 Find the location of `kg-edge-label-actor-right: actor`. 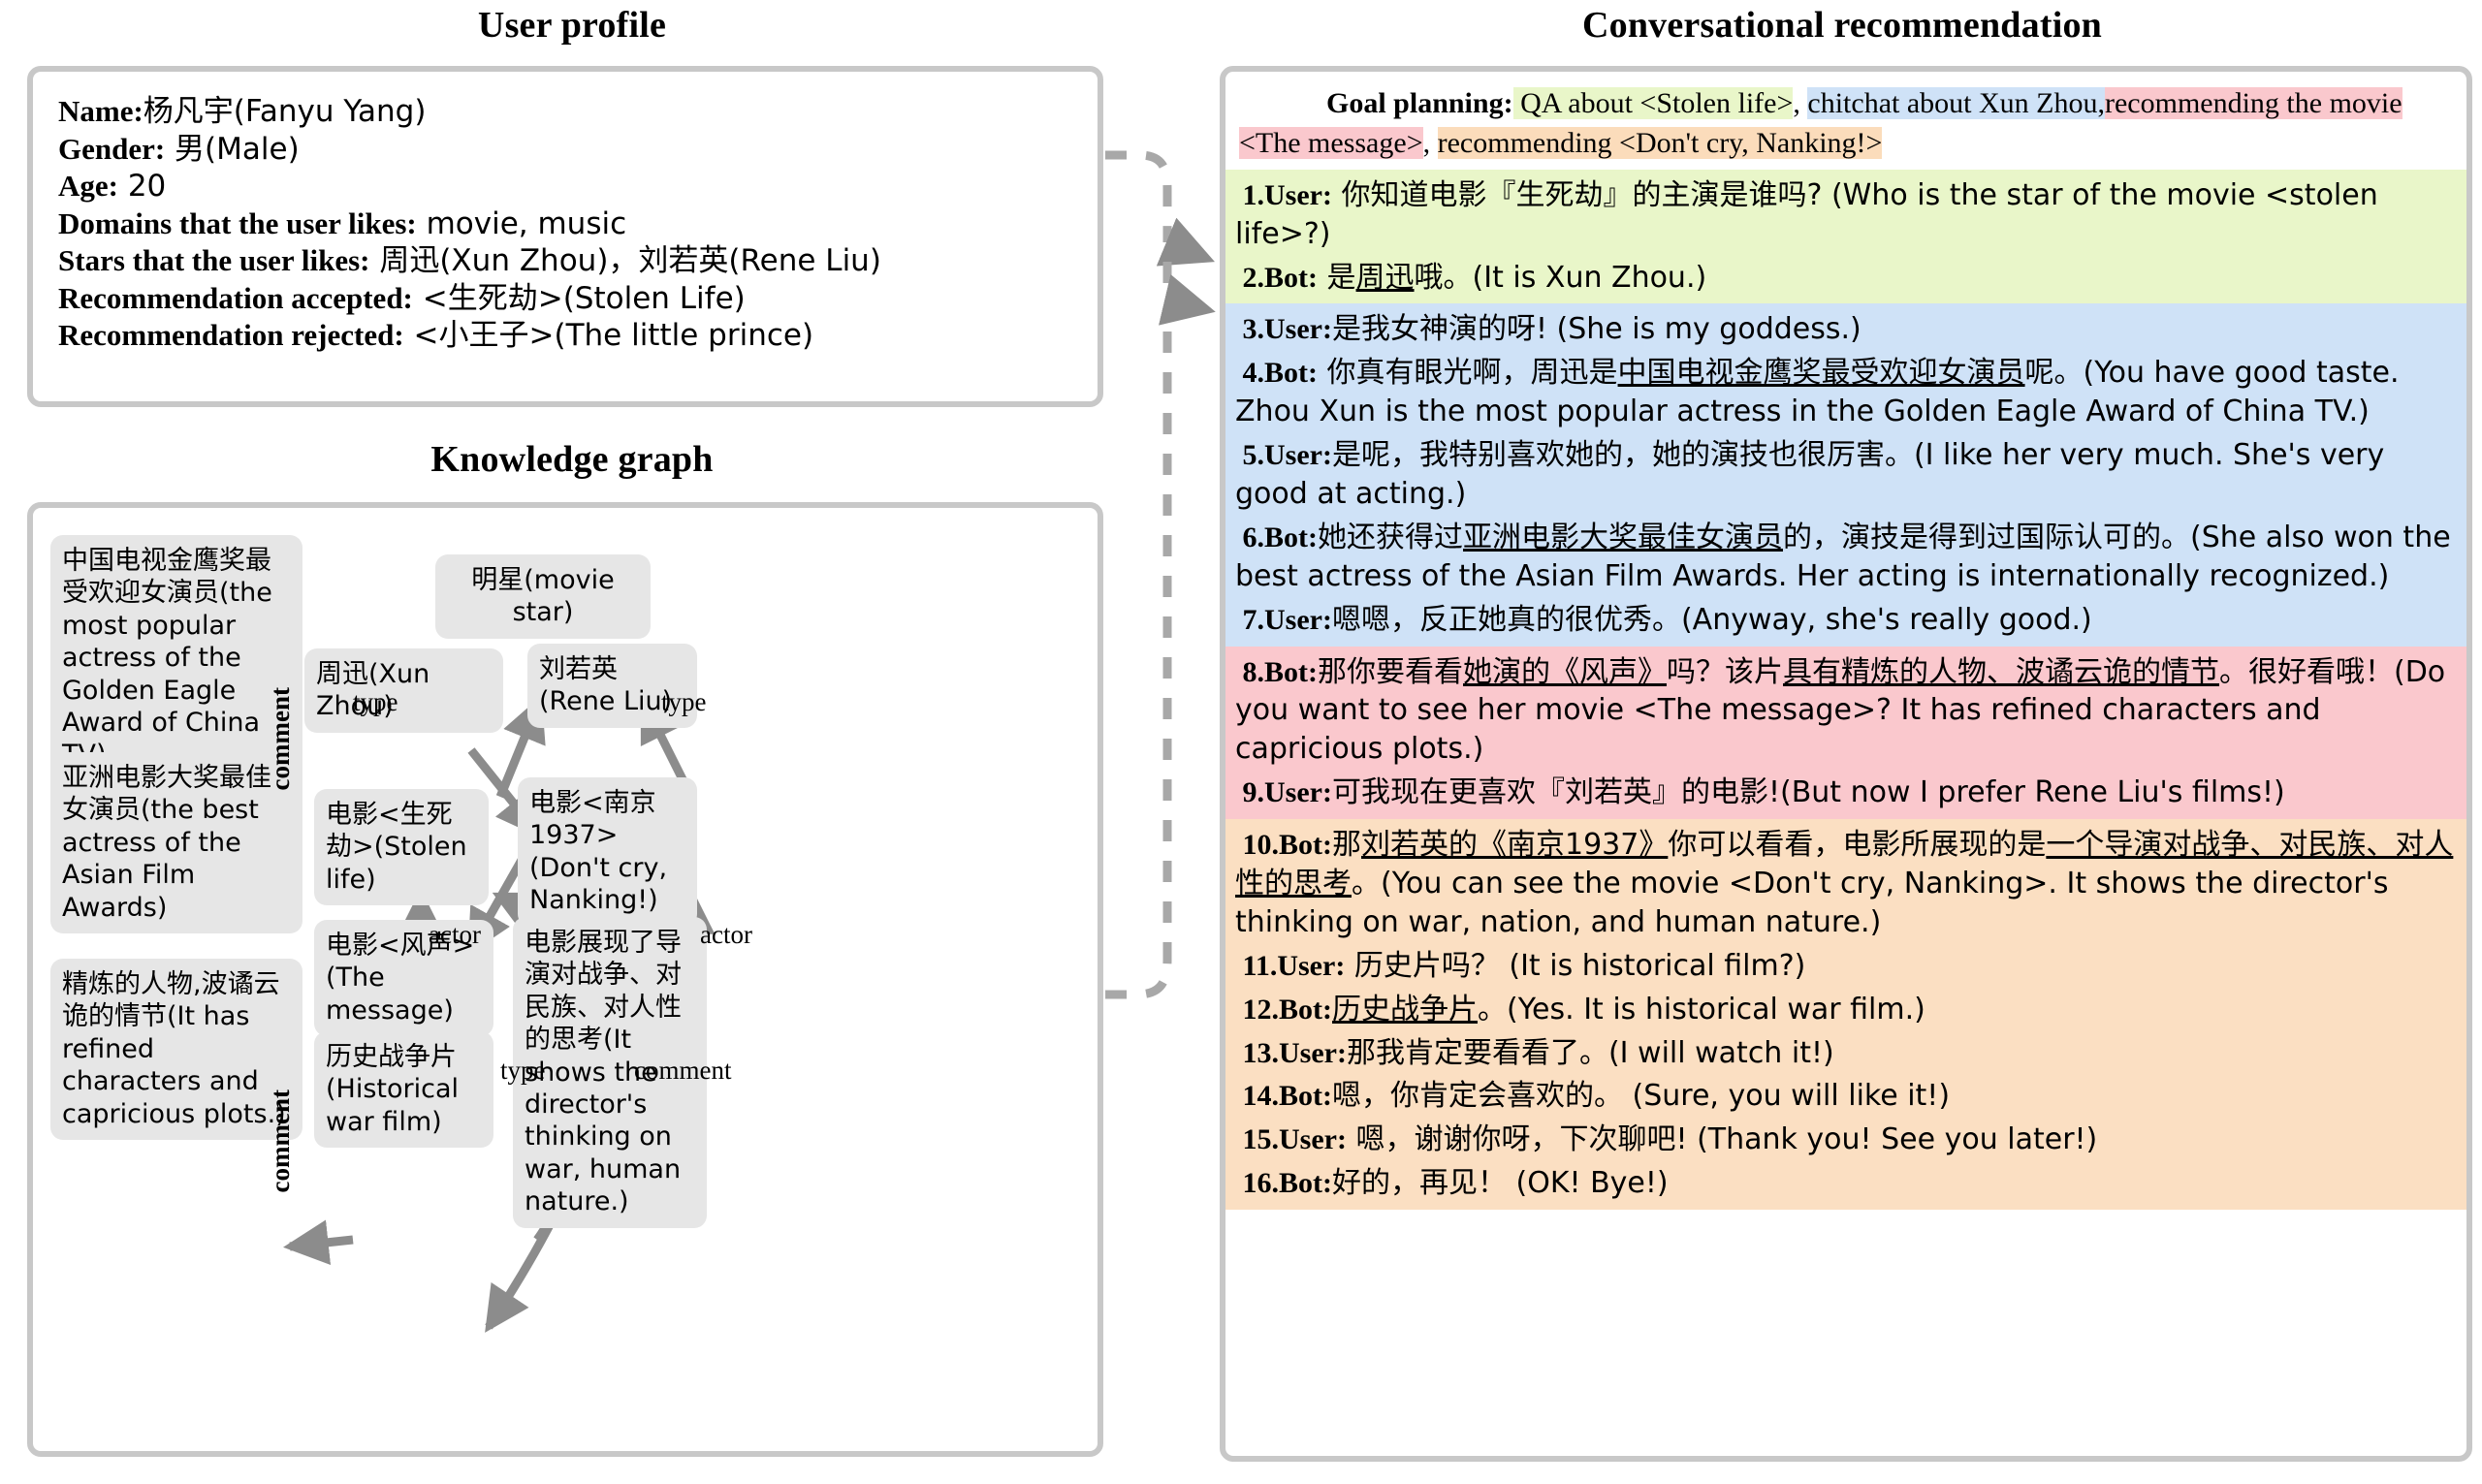

kg-edge-label-actor-right: actor is located at coordinates (726, 934).